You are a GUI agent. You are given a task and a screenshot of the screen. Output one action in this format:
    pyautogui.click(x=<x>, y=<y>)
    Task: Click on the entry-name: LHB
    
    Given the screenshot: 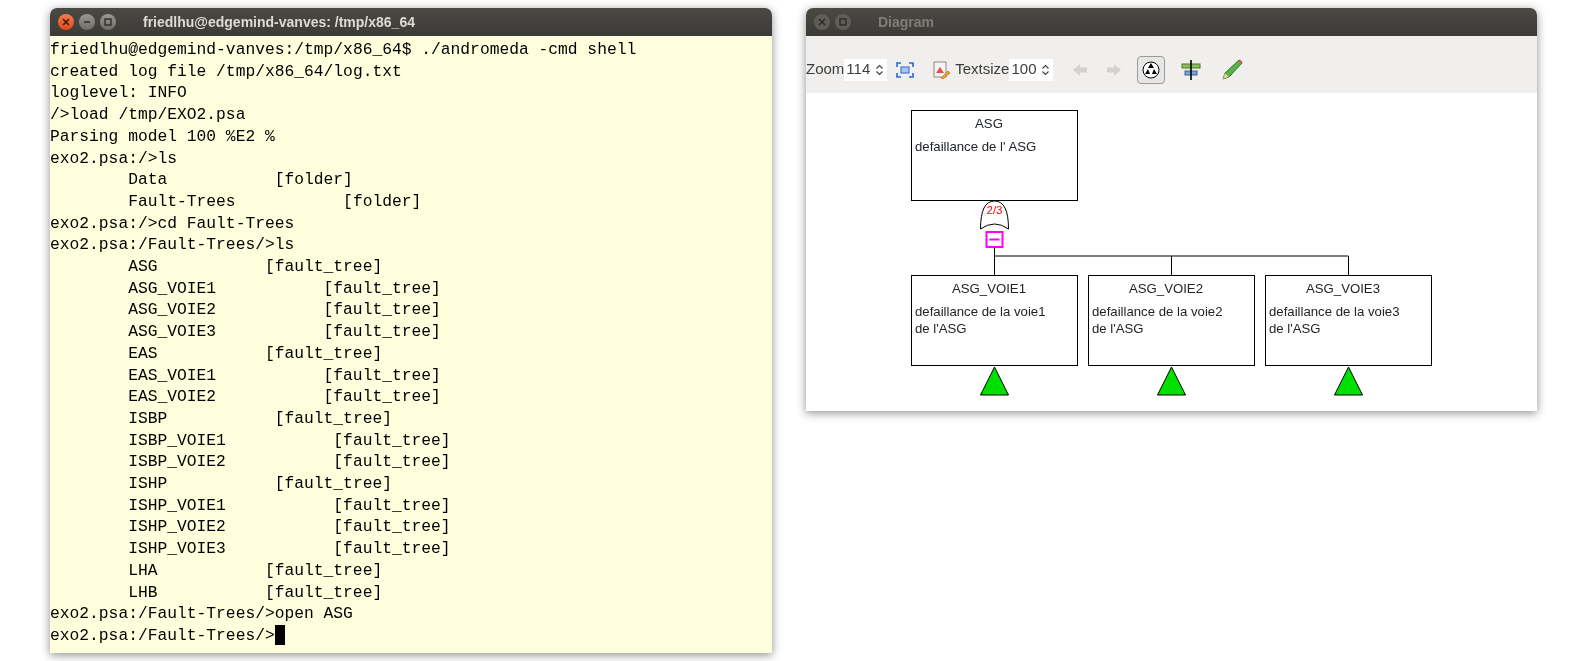 What is the action you would take?
    pyautogui.click(x=143, y=592)
    